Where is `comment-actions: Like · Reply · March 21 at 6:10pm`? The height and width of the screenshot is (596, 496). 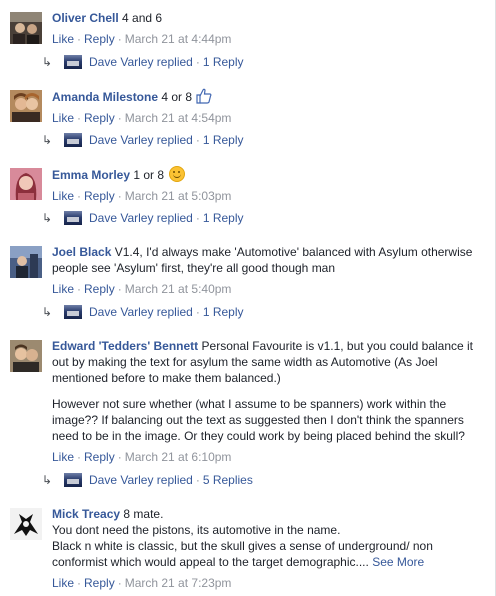 comment-actions: Like · Reply · March 21 at 6:10pm is located at coordinates (268, 457).